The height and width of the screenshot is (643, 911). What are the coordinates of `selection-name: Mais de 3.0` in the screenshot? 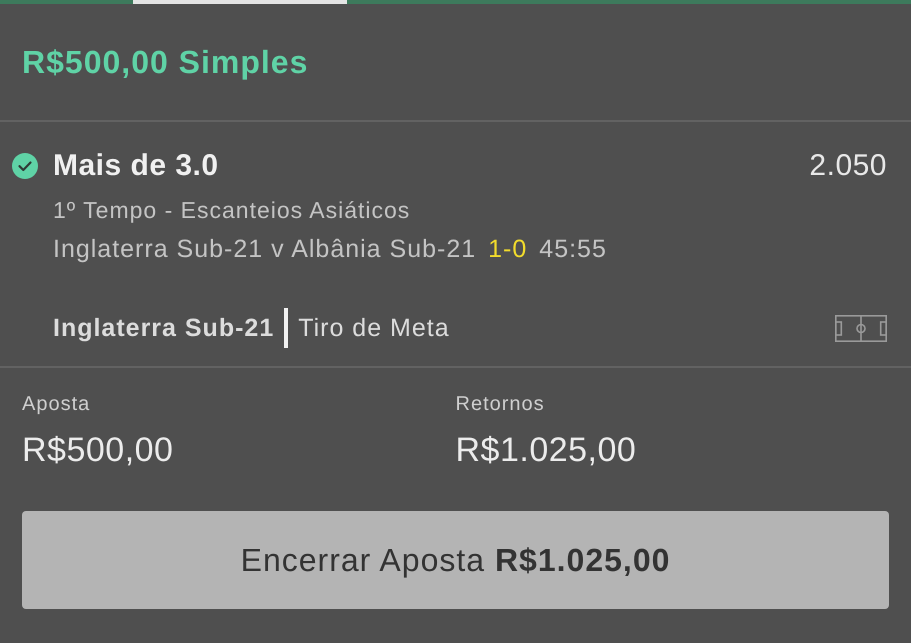 It's located at (136, 166).